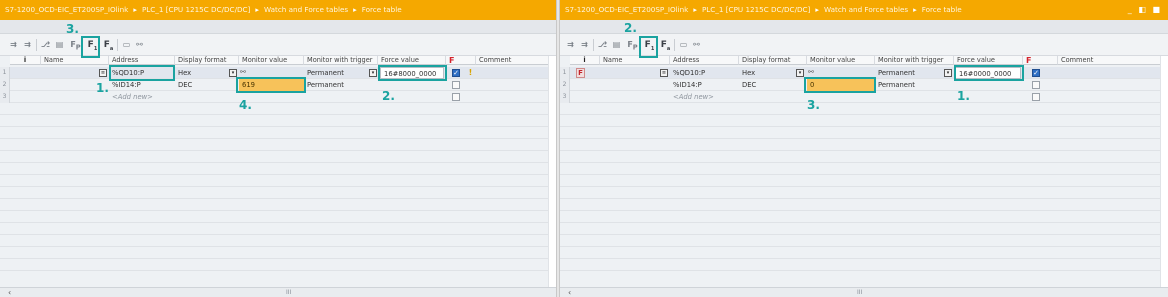 This screenshot has width=1168, height=297. I want to click on left-breadcrumb-force-table: Force table, so click(382, 9).